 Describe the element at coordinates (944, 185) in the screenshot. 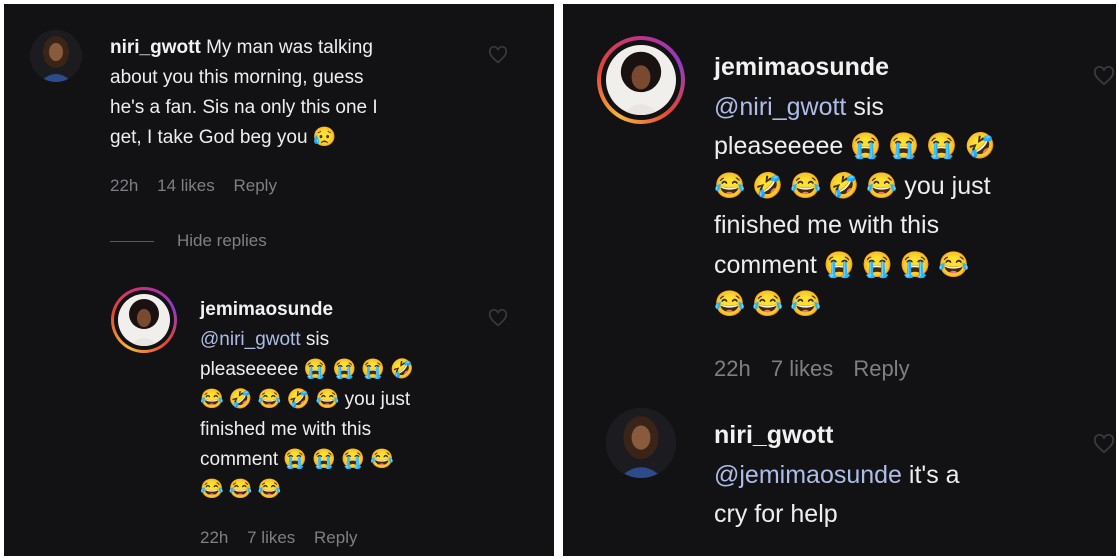

I see `comment-line-3-text: you just` at that location.